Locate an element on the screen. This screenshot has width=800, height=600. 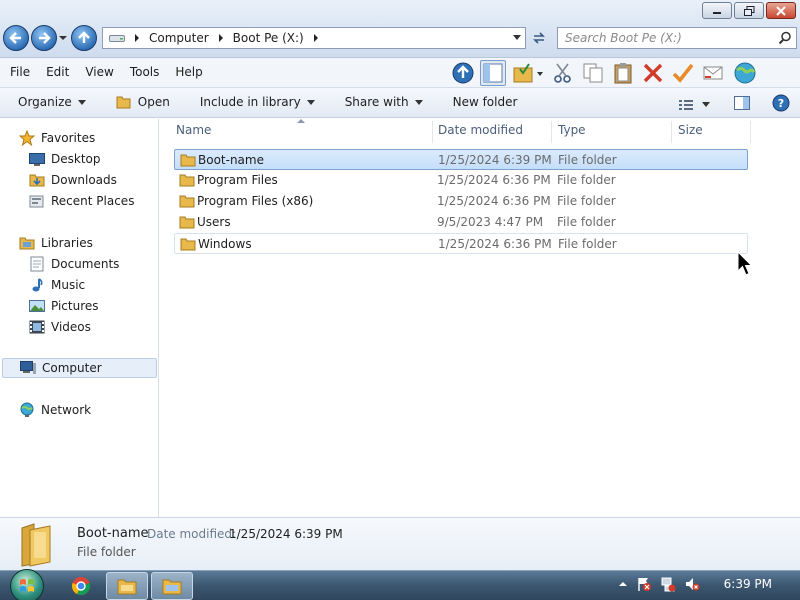
preview-pane-button is located at coordinates (742, 104).